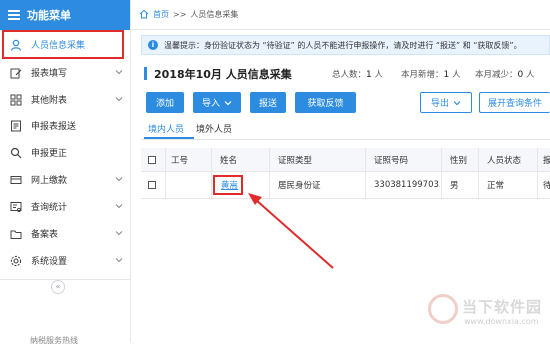 Image resolution: width=550 pixels, height=346 pixels. I want to click on table-header: 工号 姓名 证照类型 证照号码 性别 人员状态 报, so click(345, 160).